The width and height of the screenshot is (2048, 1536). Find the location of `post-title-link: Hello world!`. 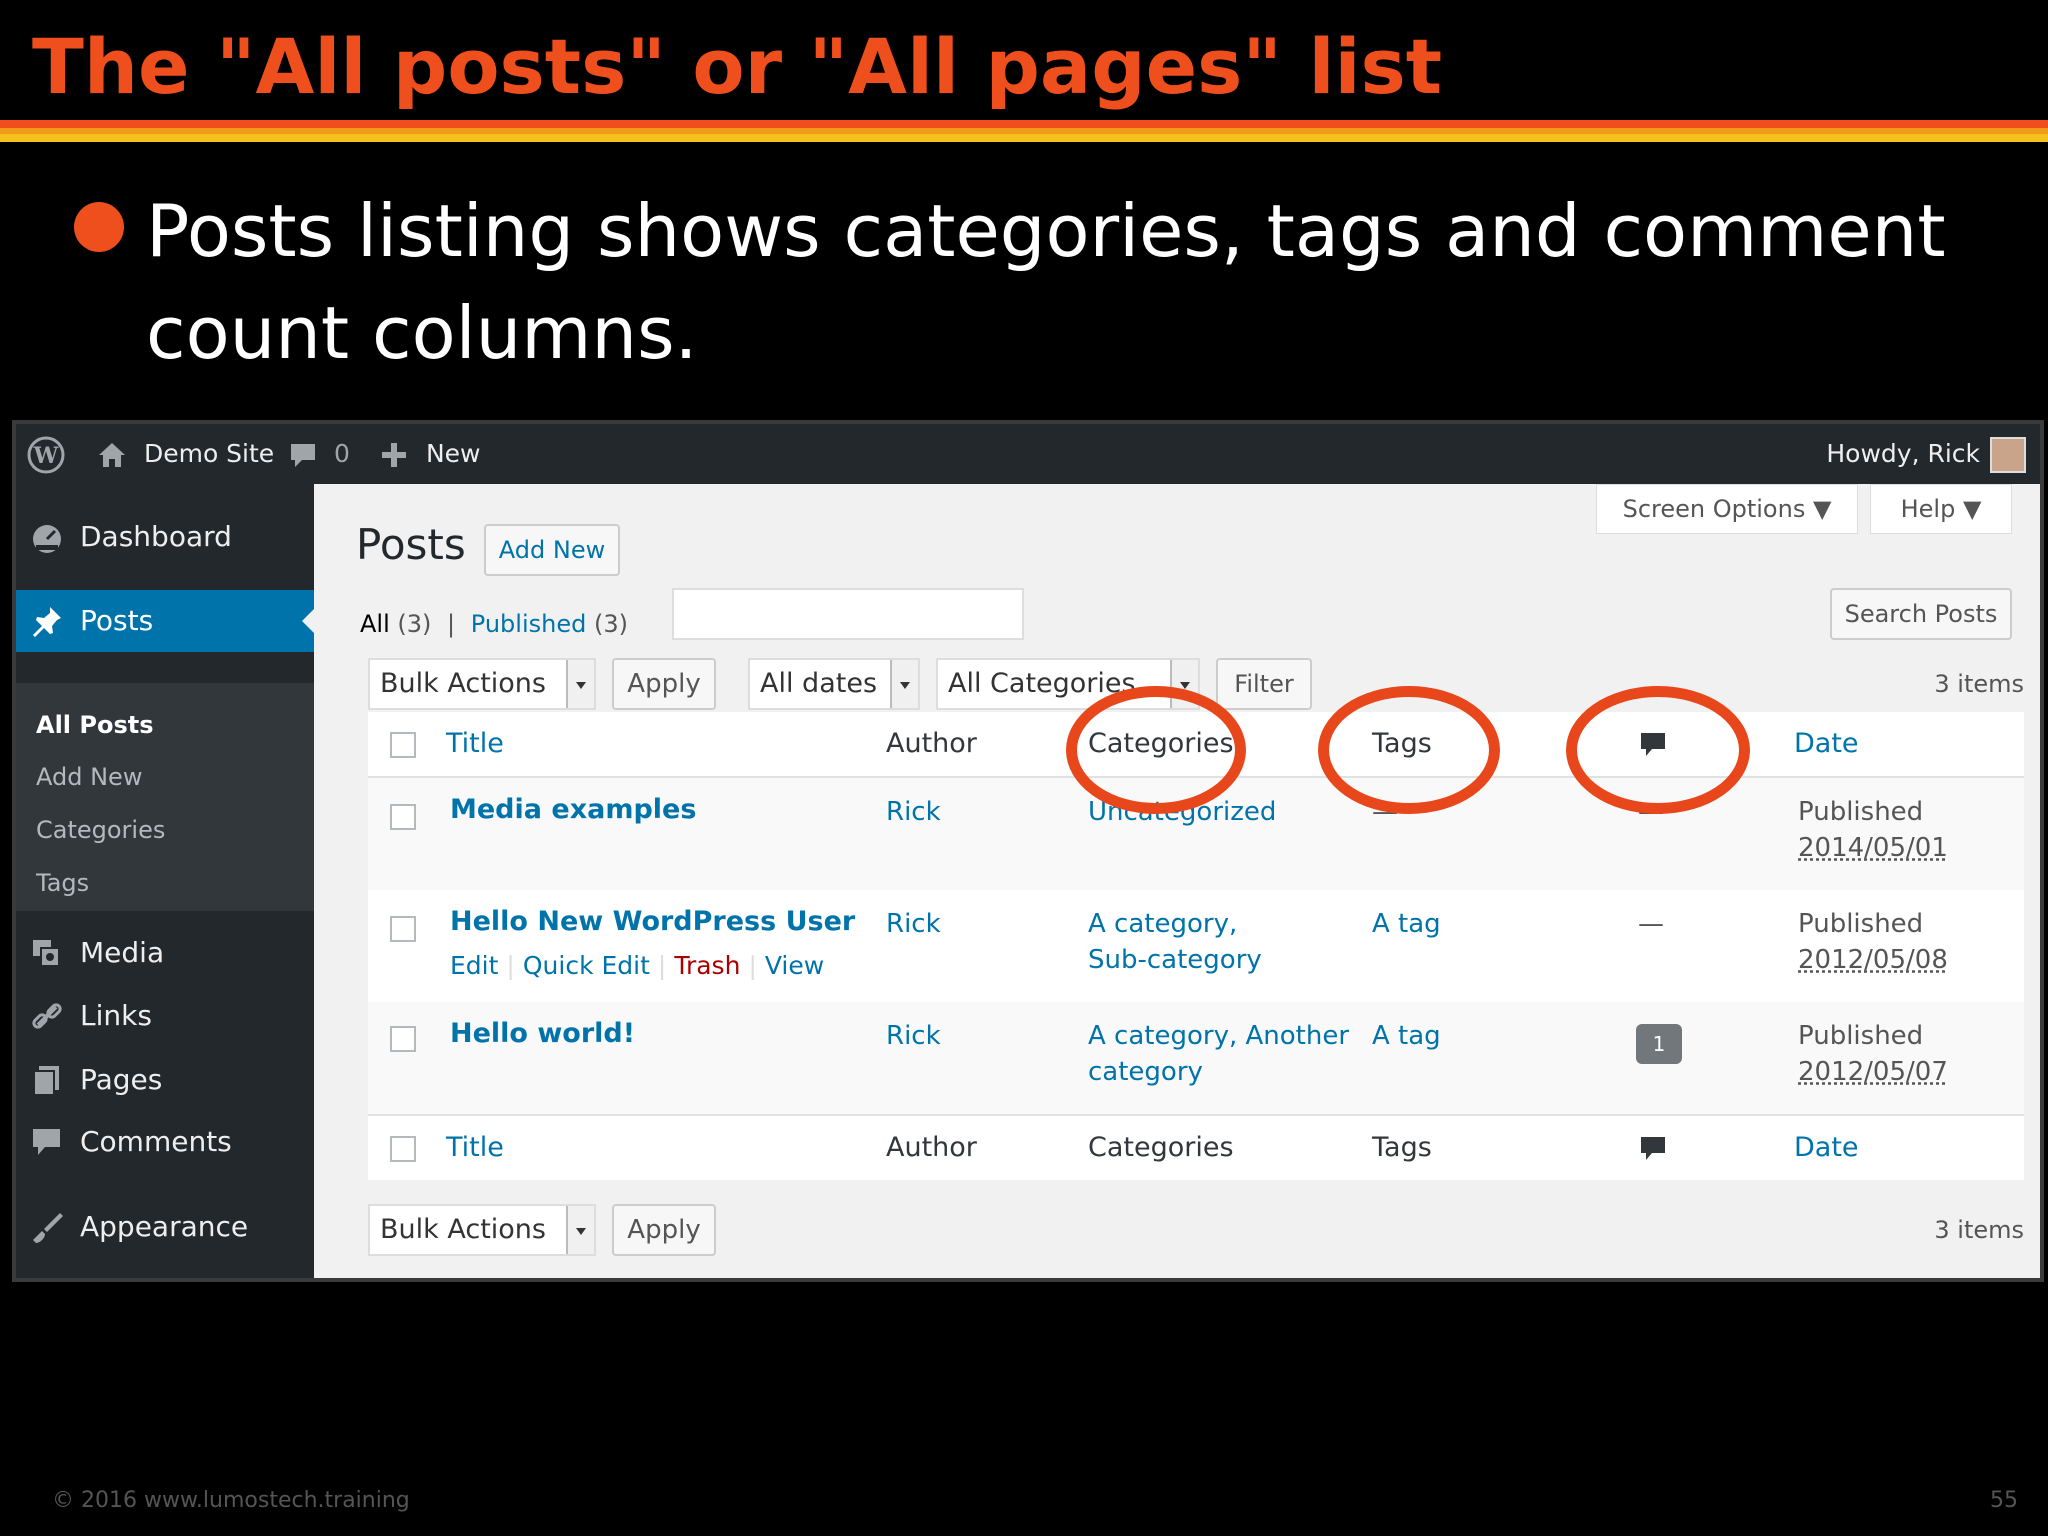

post-title-link: Hello world! is located at coordinates (542, 1034).